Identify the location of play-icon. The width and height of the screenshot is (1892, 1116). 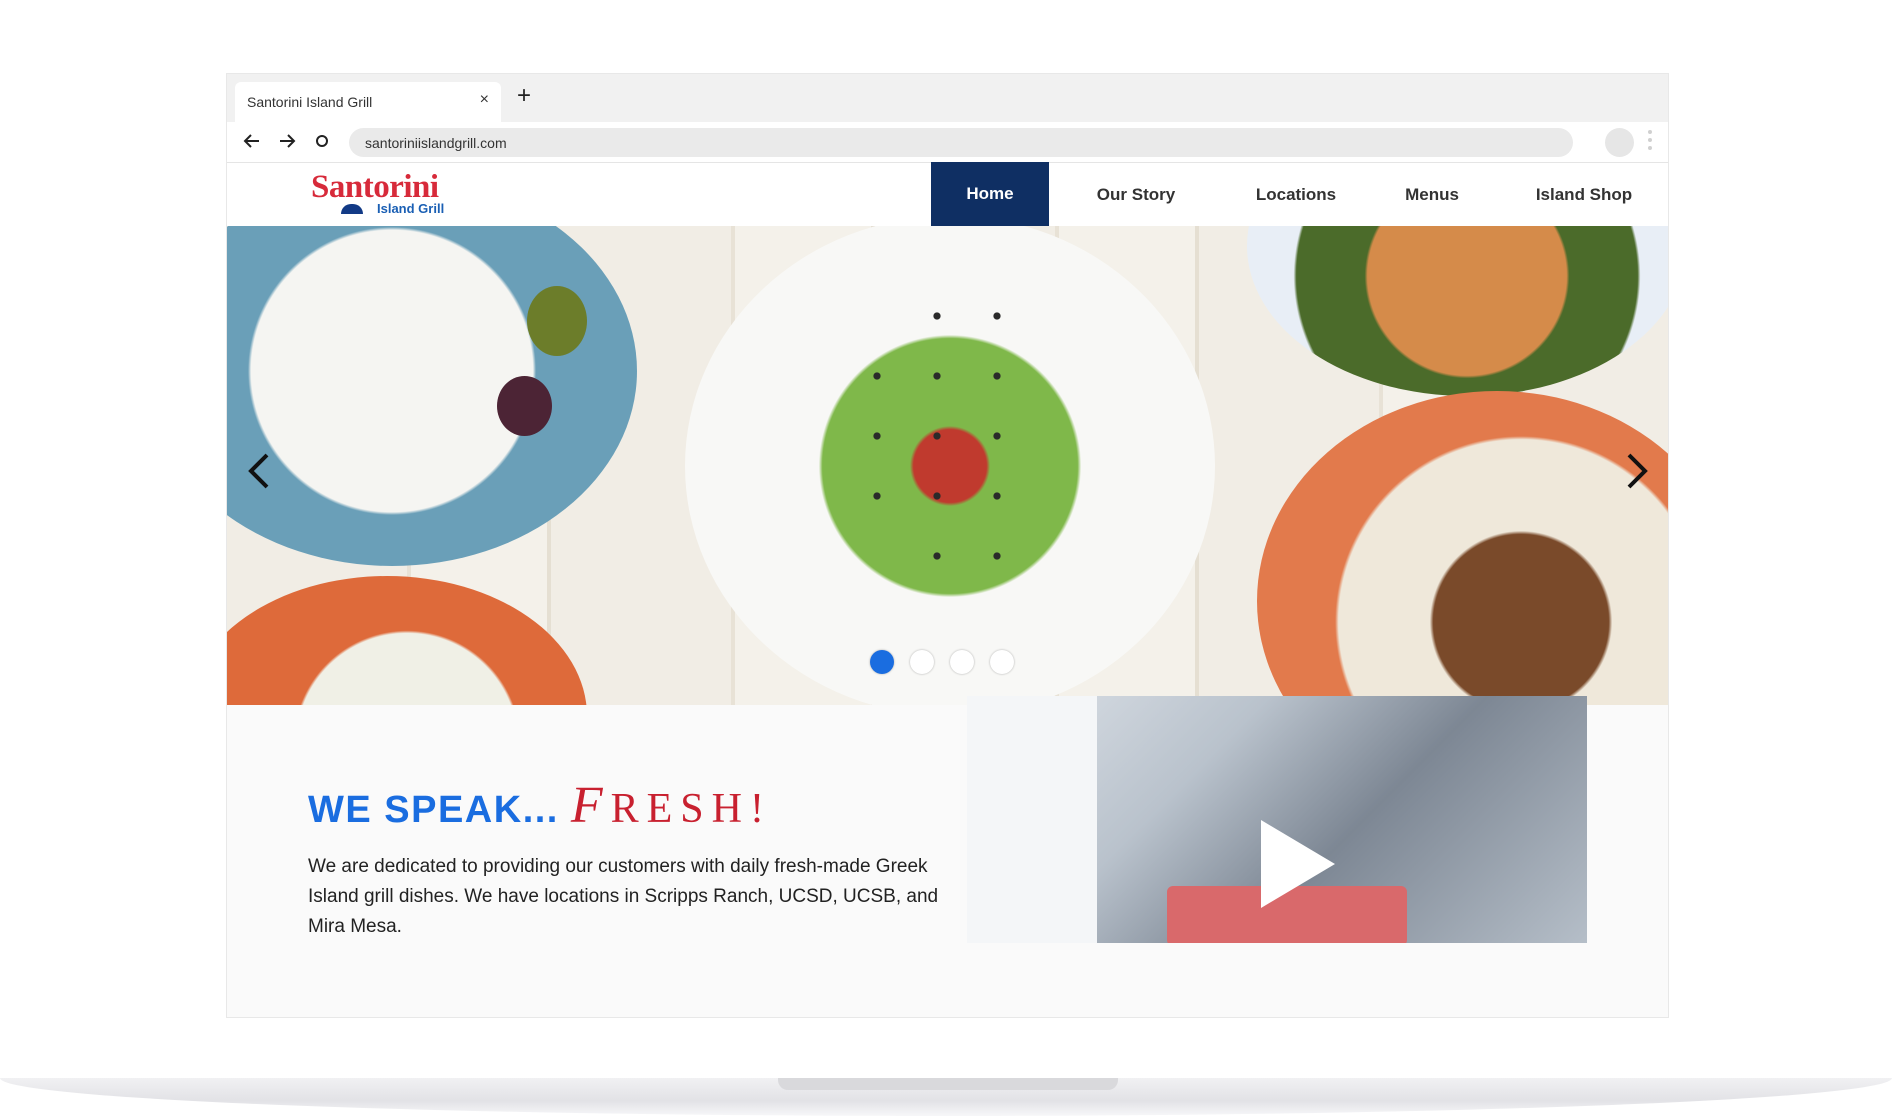
(1298, 864).